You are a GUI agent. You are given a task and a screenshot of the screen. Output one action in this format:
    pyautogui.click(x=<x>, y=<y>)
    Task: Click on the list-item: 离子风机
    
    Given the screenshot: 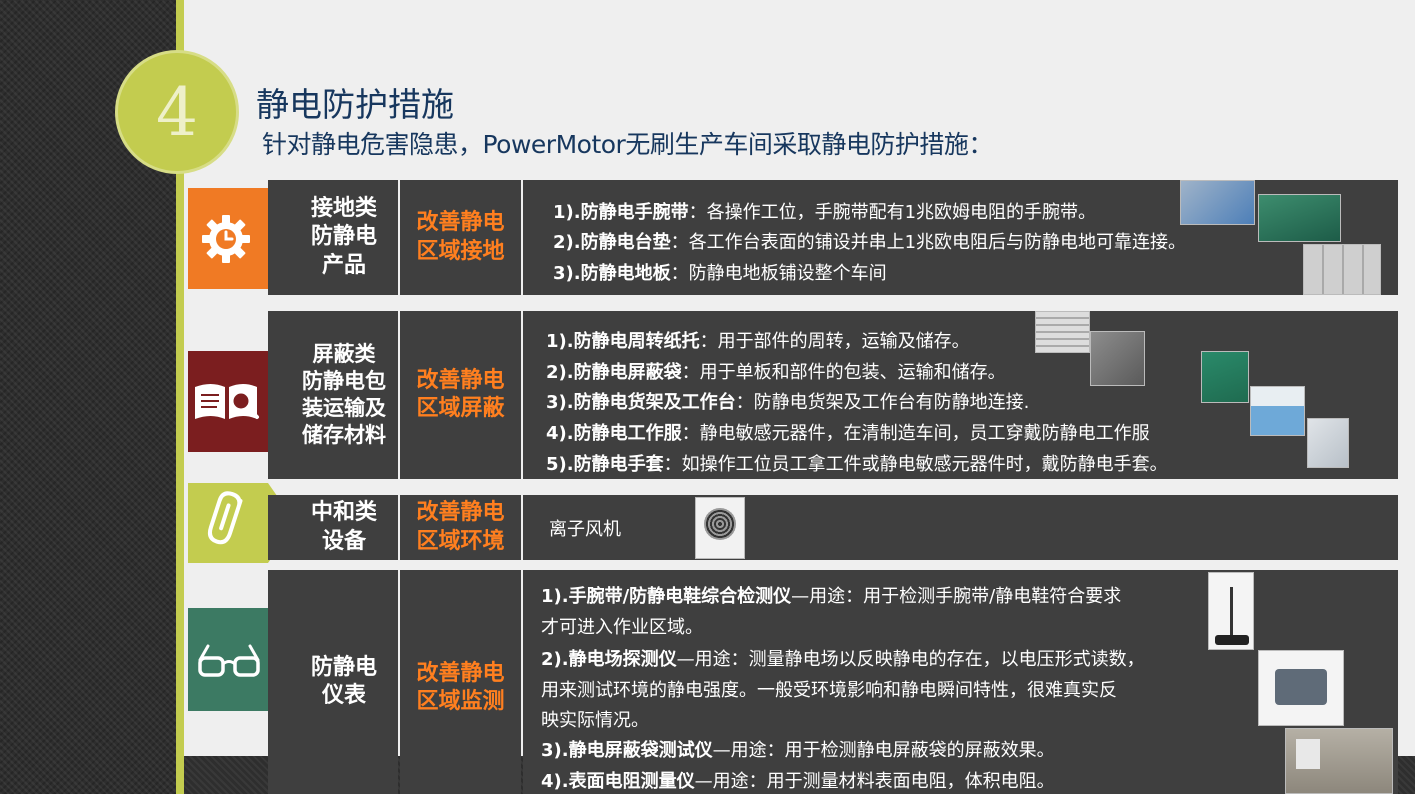 What is the action you would take?
    pyautogui.click(x=585, y=529)
    